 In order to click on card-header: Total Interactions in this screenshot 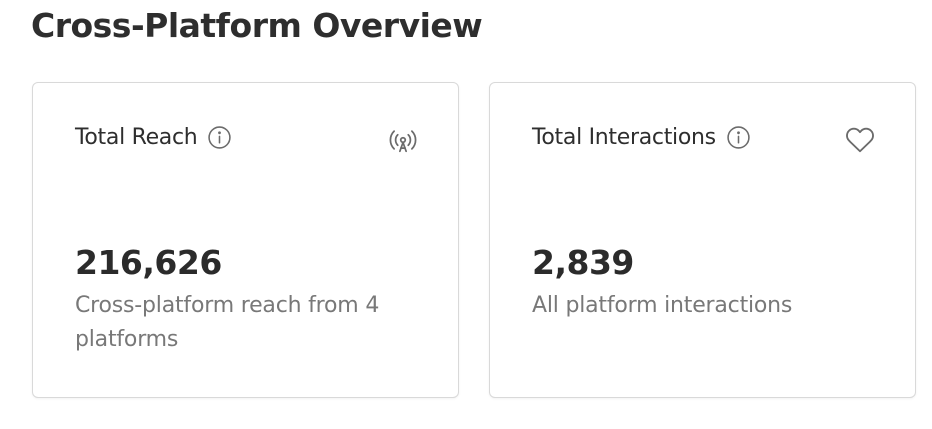, I will do `click(641, 137)`.